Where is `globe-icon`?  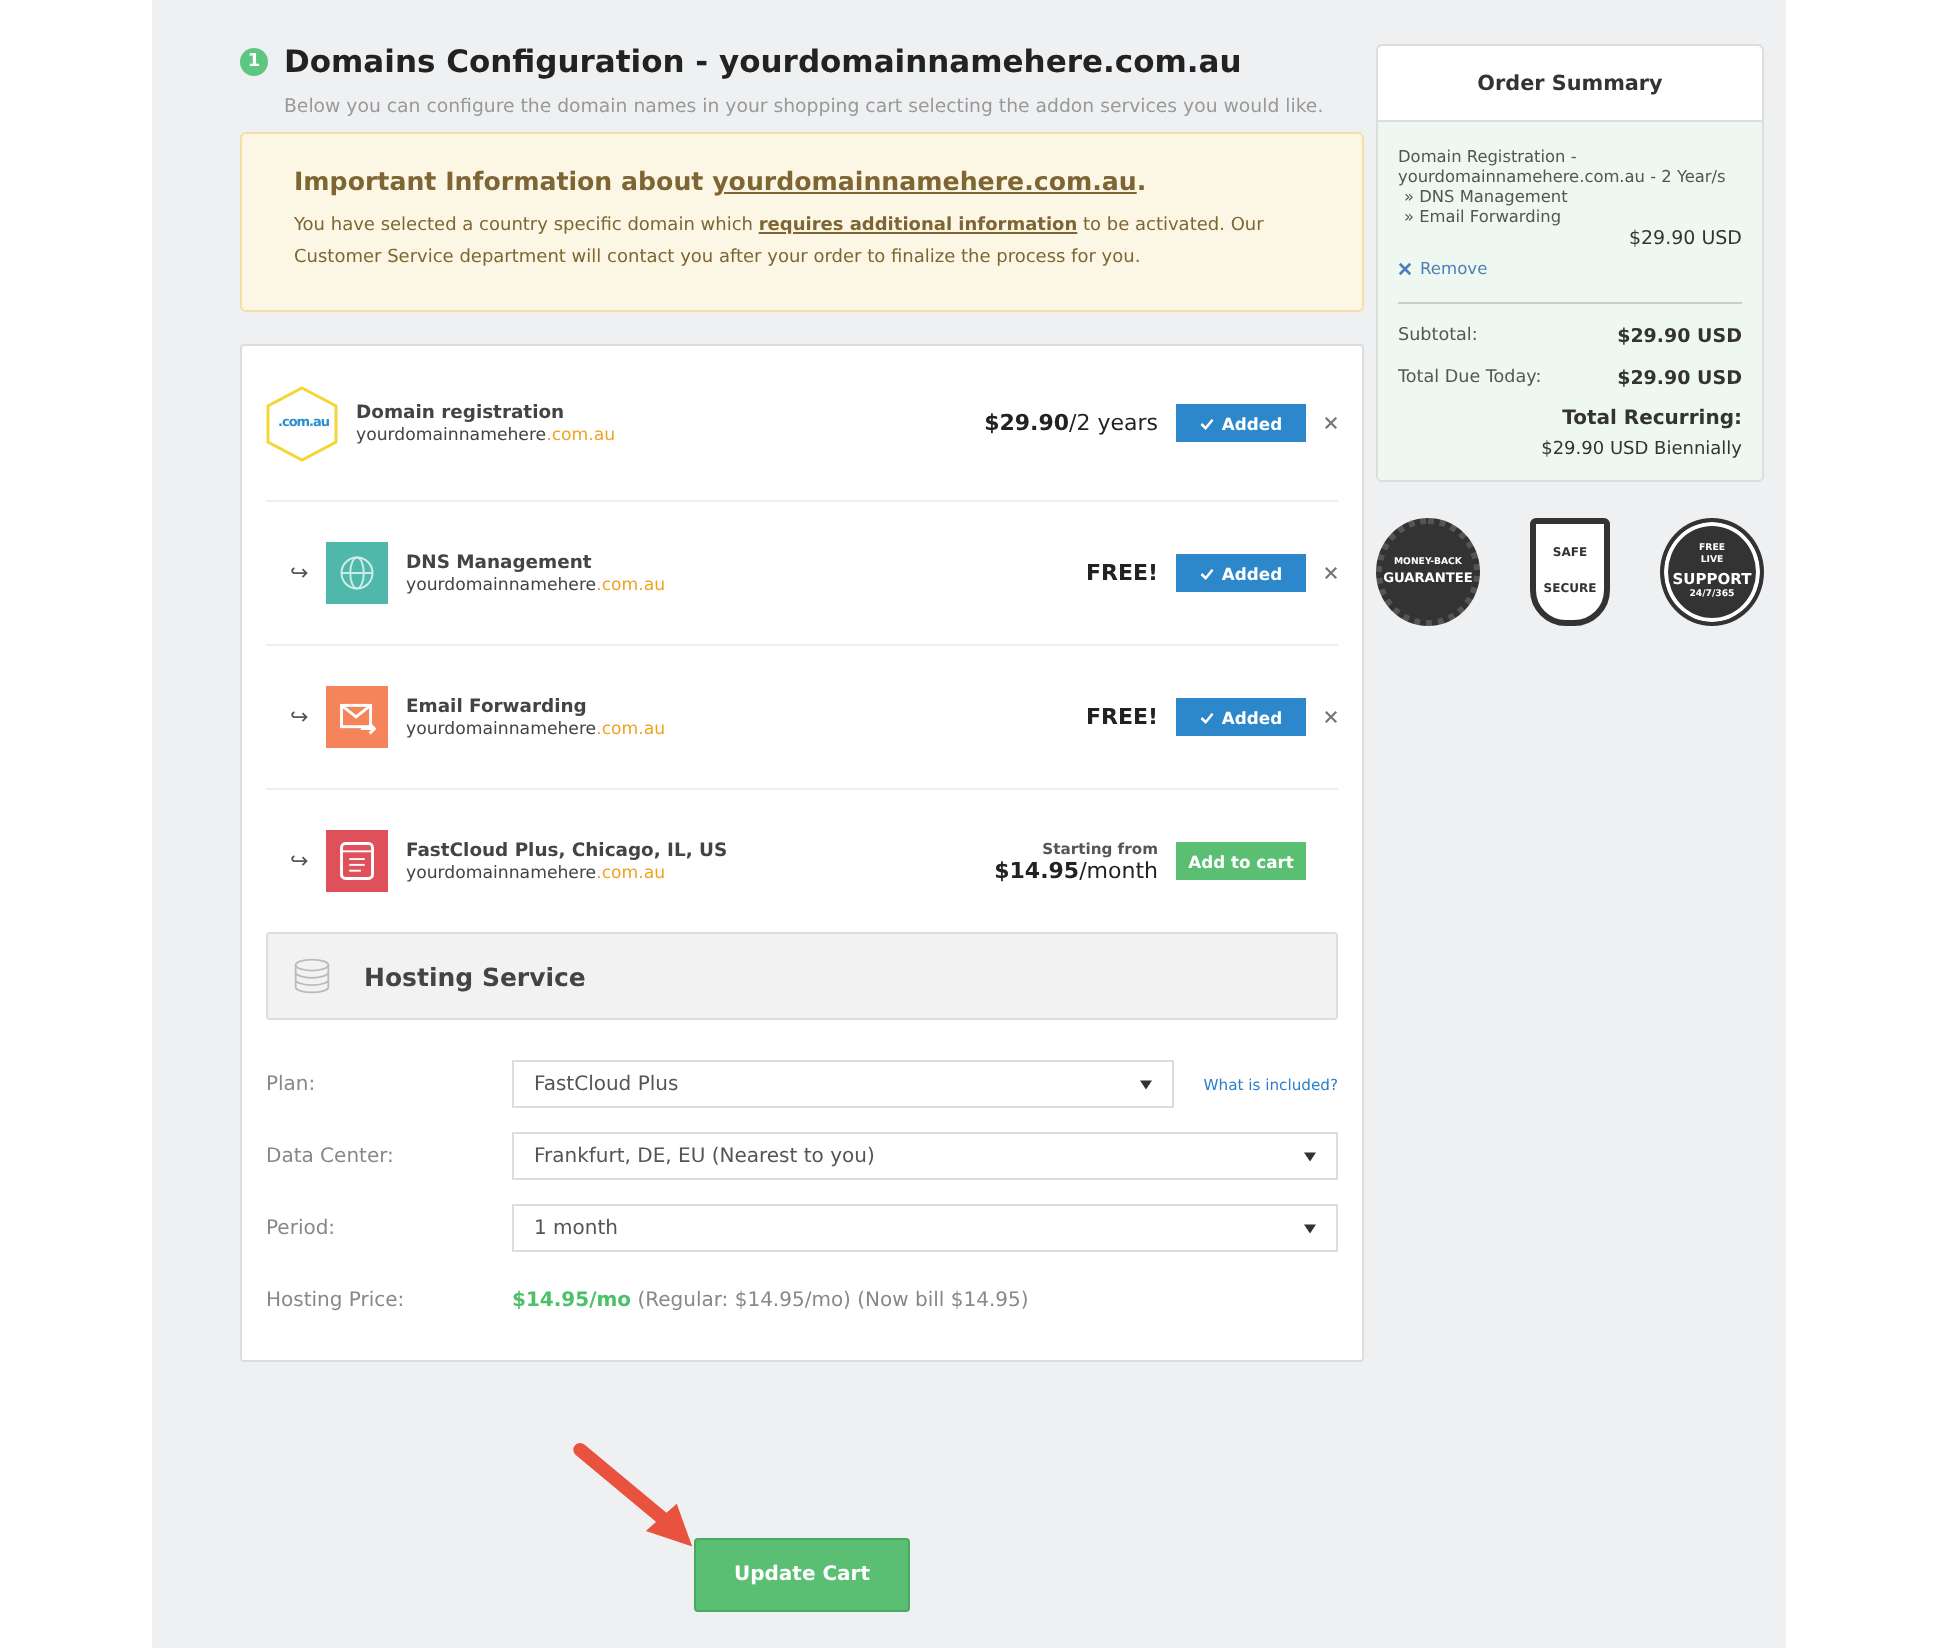
globe-icon is located at coordinates (357, 573).